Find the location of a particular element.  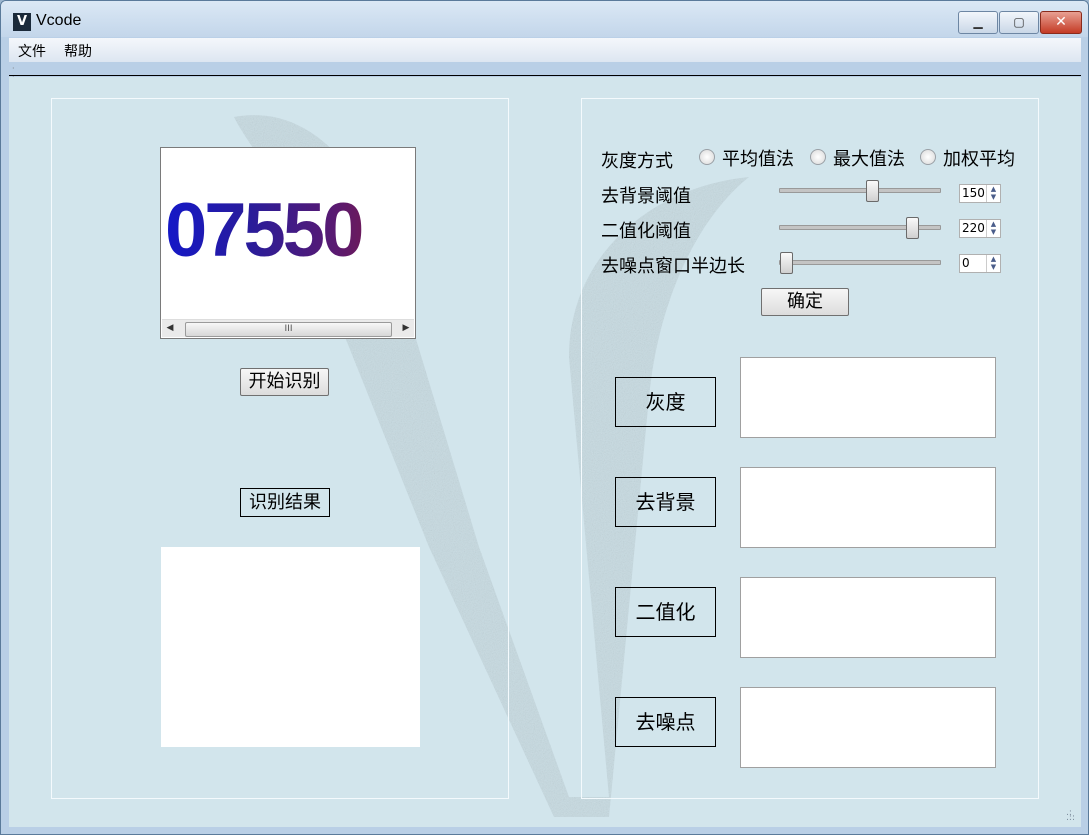

menu-help: 帮助 is located at coordinates (78, 51).